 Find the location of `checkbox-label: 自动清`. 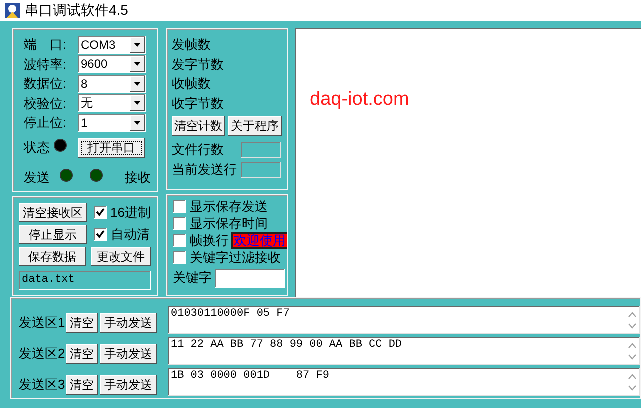

checkbox-label: 自动清 is located at coordinates (130, 235).